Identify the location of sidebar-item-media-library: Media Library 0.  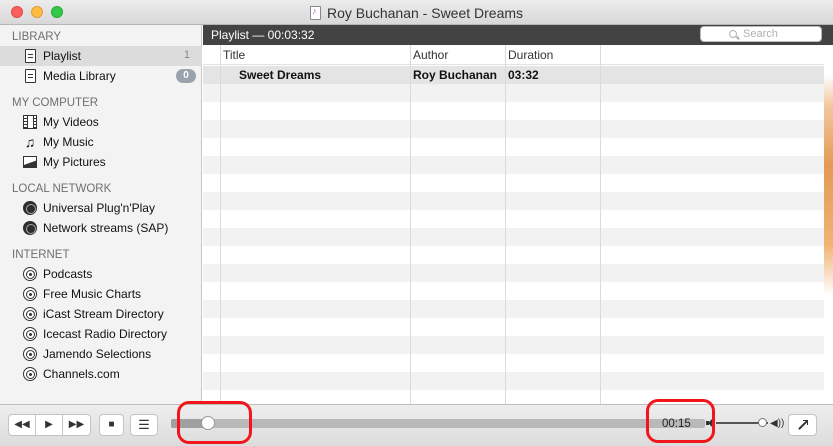
(101, 76).